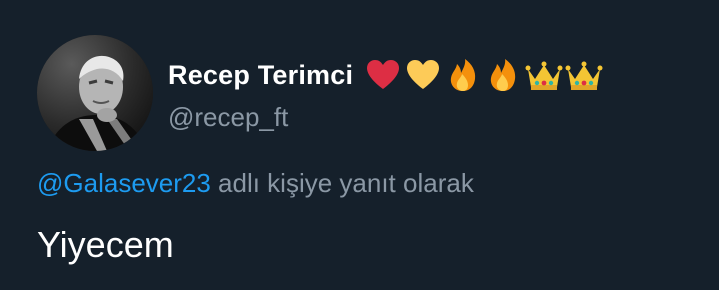  What do you see at coordinates (105, 244) in the screenshot?
I see `tweet-text: Yiyecem` at bounding box center [105, 244].